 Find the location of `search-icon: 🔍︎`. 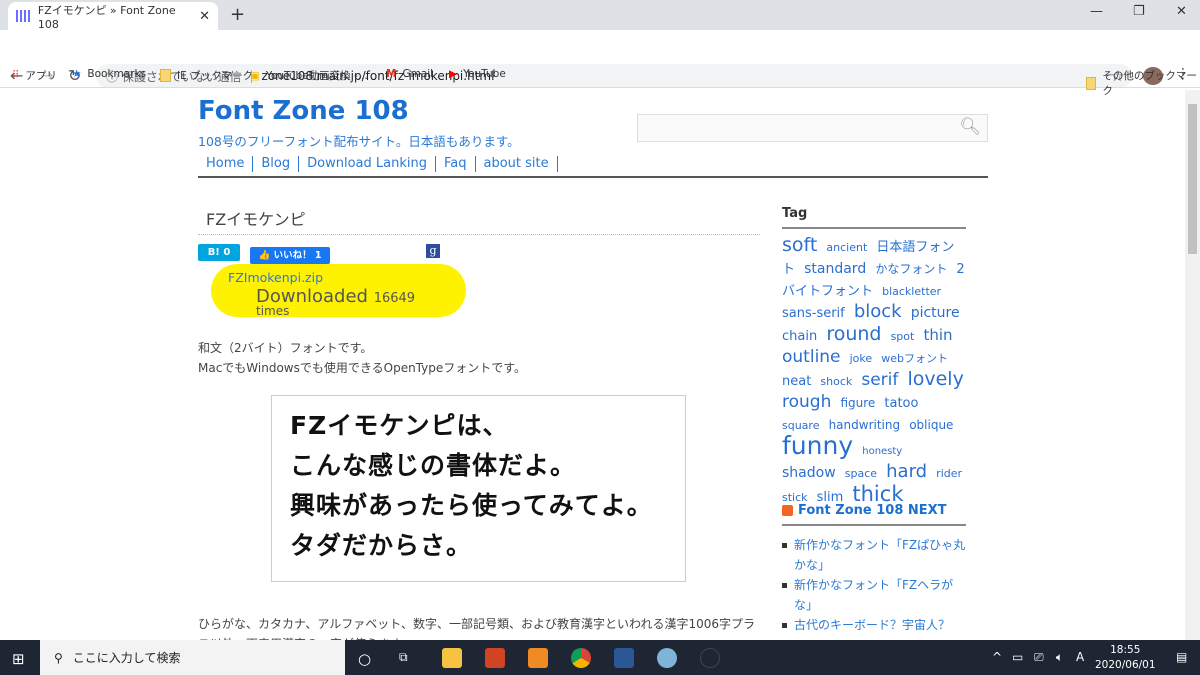

search-icon: 🔍︎ is located at coordinates (970, 127).